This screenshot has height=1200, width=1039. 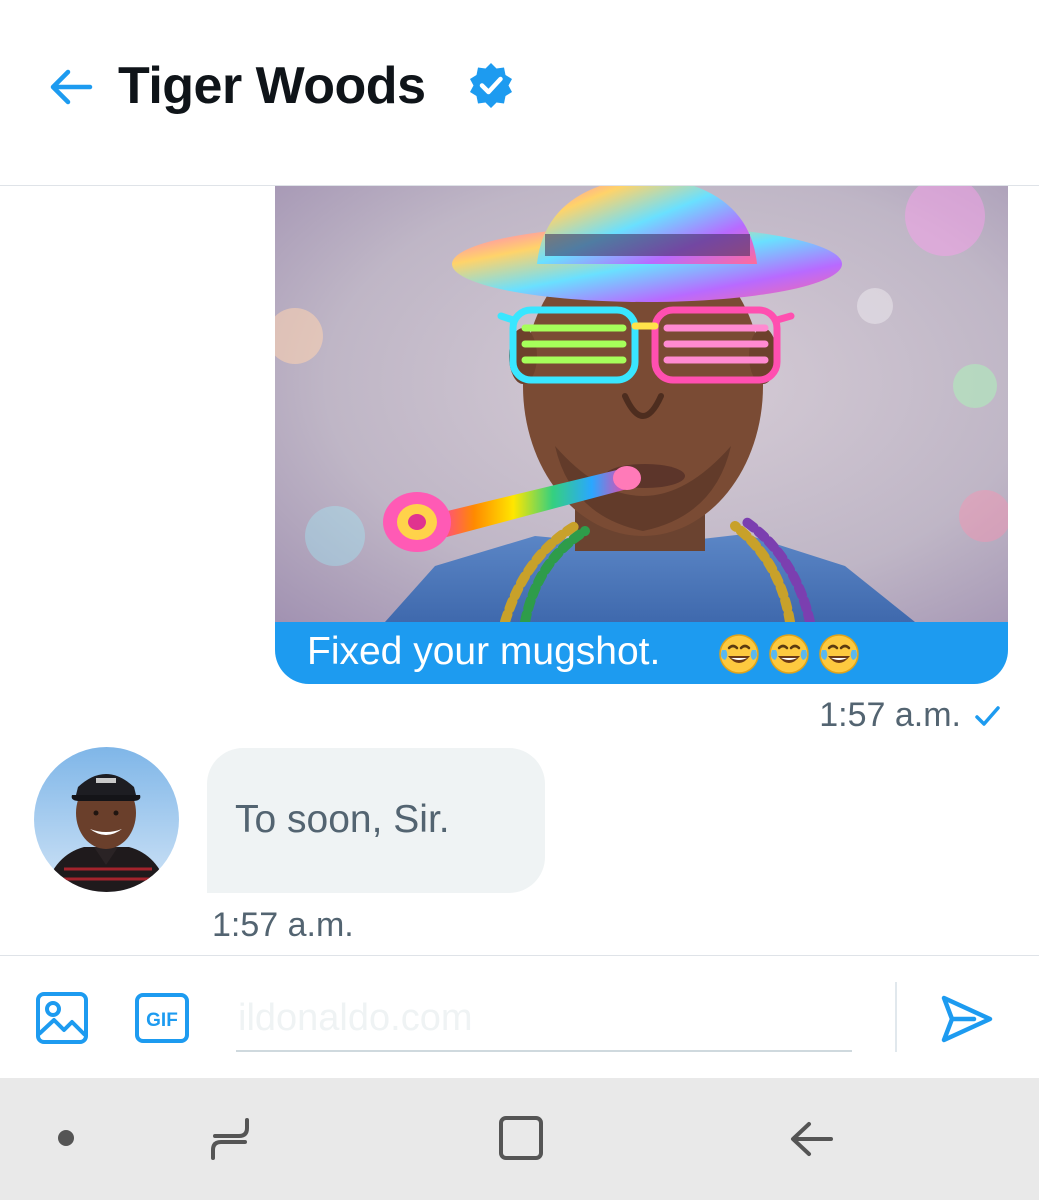 I want to click on system-back-button, so click(x=812, y=1139).